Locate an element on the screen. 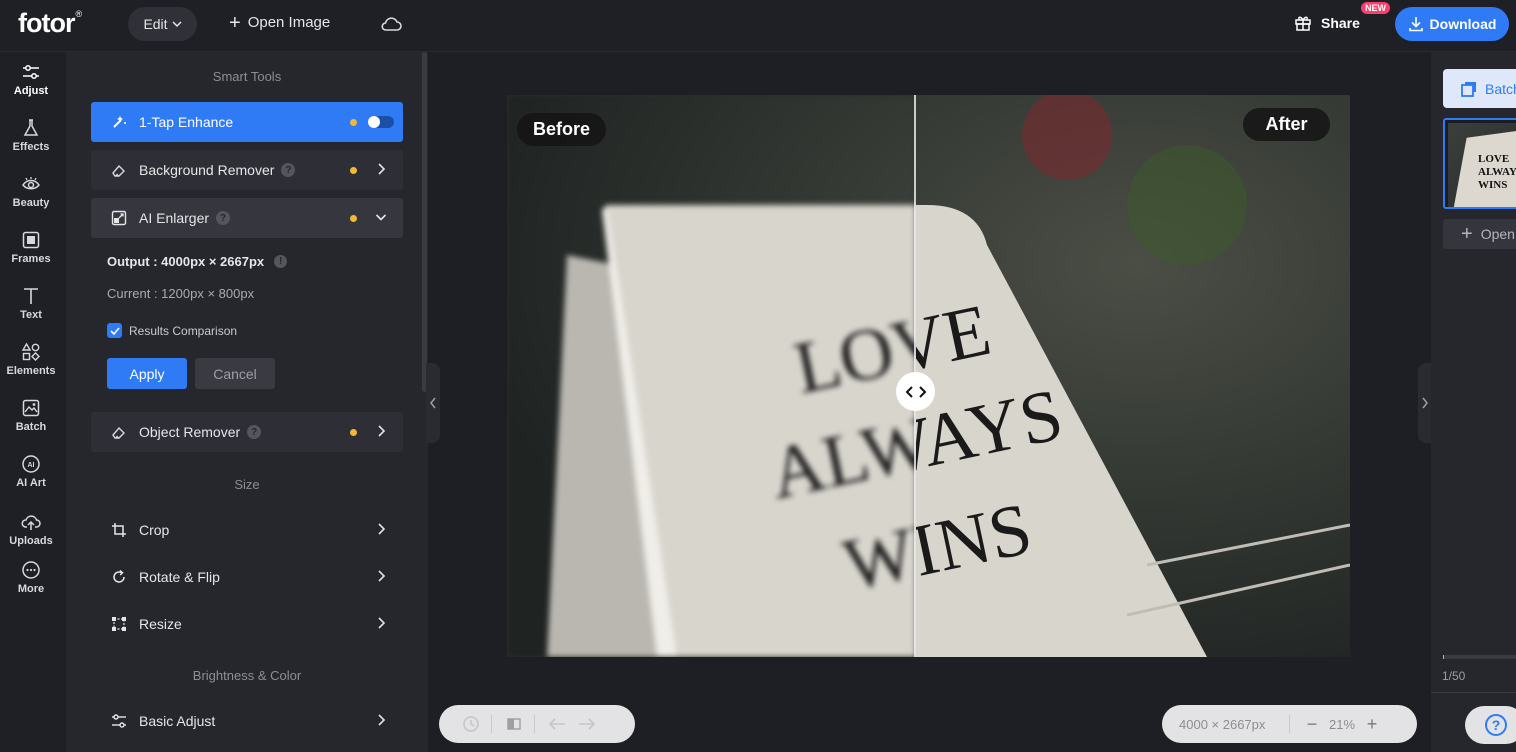 The width and height of the screenshot is (1516, 752). open-image-button: + Open Image is located at coordinates (279, 22).